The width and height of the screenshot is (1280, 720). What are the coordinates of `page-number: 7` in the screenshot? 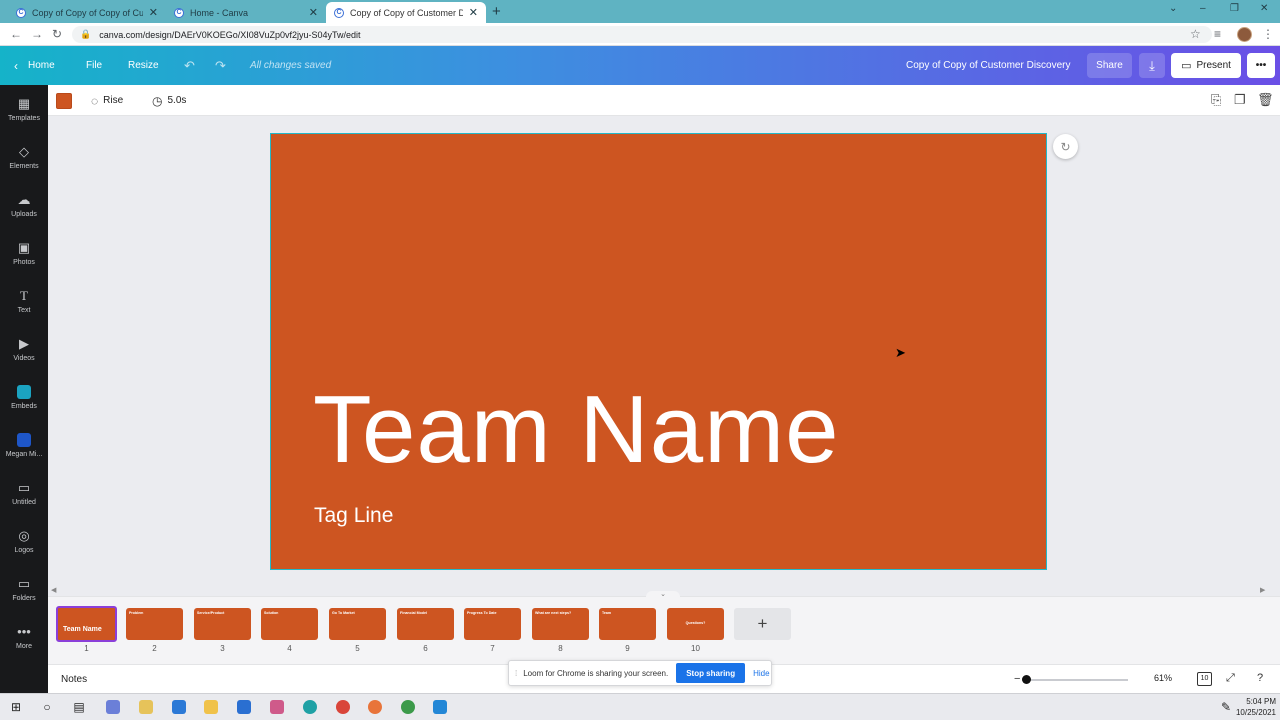 It's located at (492, 648).